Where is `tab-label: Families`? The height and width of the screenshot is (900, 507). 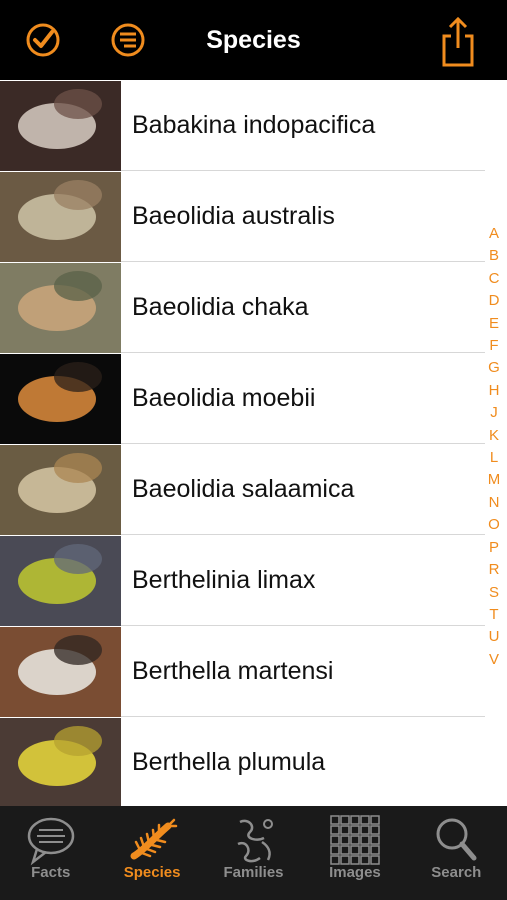
tab-label: Families is located at coordinates (253, 872).